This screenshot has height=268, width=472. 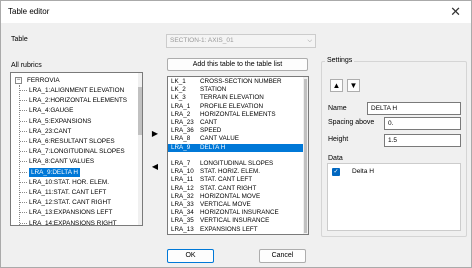 I want to click on table-row-code: LK_3, so click(x=178, y=98).